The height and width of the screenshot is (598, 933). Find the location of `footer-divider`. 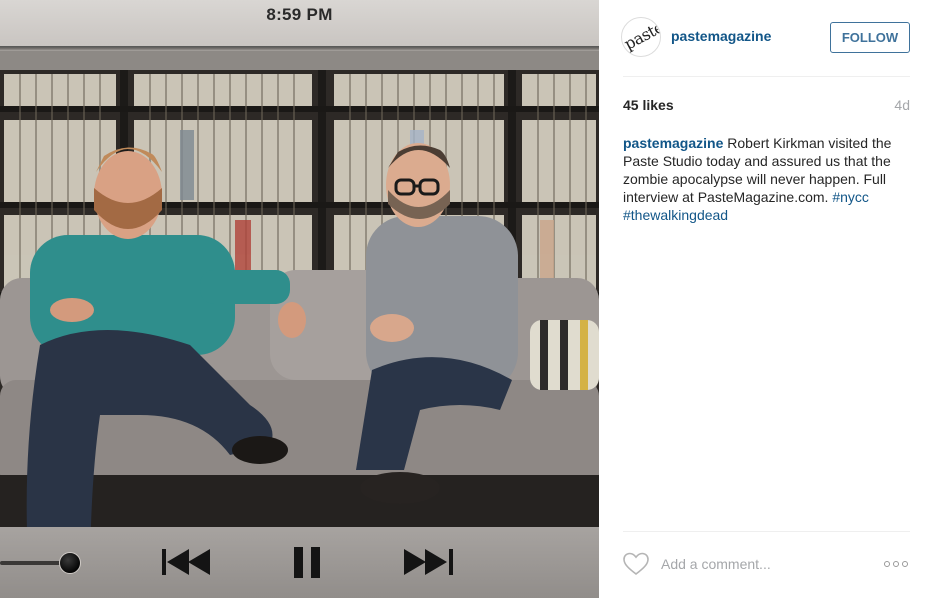

footer-divider is located at coordinates (766, 531).